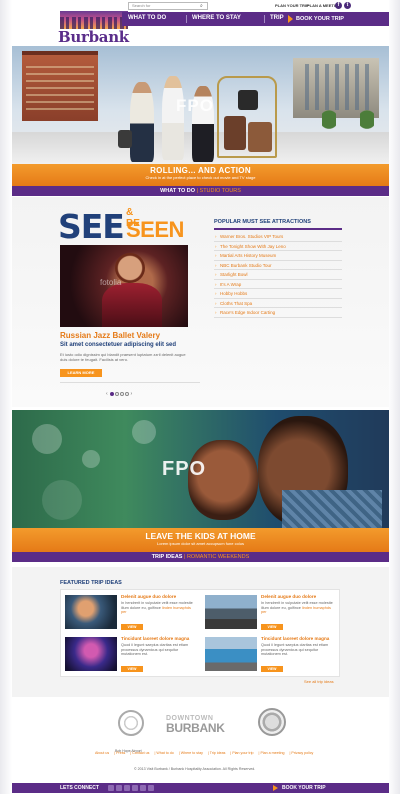 The width and height of the screenshot is (400, 794). I want to click on twitter-icon, so click(119, 788).